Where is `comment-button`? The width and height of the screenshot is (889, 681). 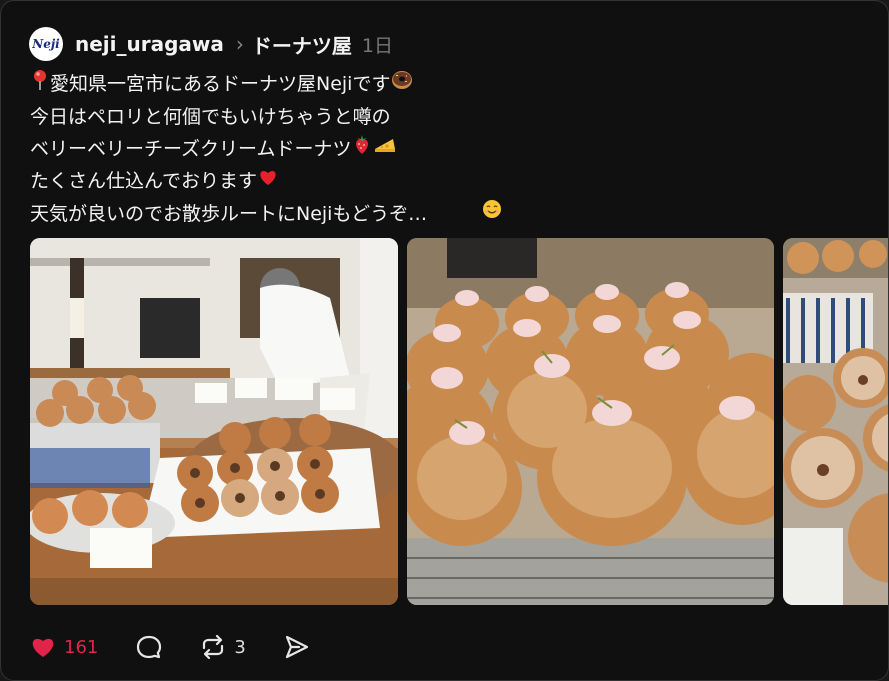
comment-button is located at coordinates (149, 647).